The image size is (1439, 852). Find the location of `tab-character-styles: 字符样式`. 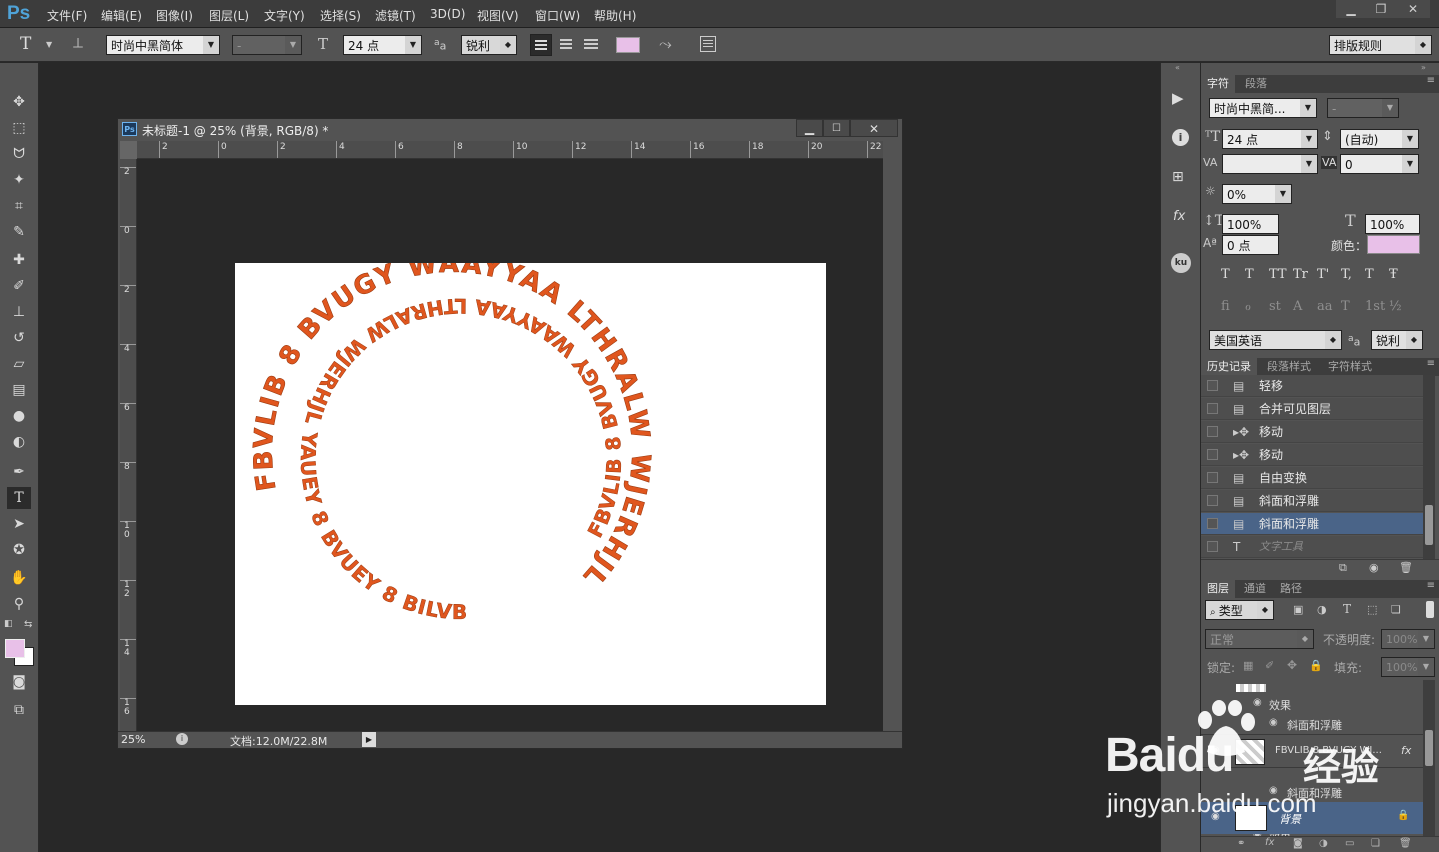

tab-character-styles: 字符样式 is located at coordinates (1350, 367).